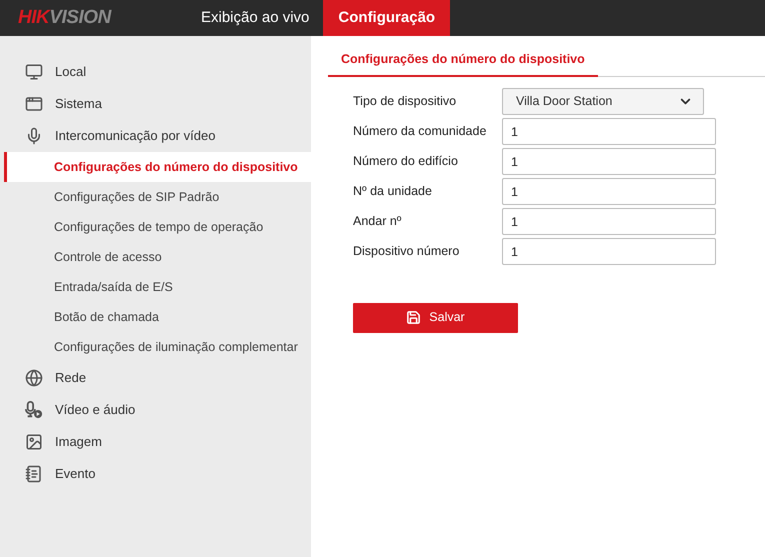  What do you see at coordinates (34, 442) in the screenshot?
I see `image-icon` at bounding box center [34, 442].